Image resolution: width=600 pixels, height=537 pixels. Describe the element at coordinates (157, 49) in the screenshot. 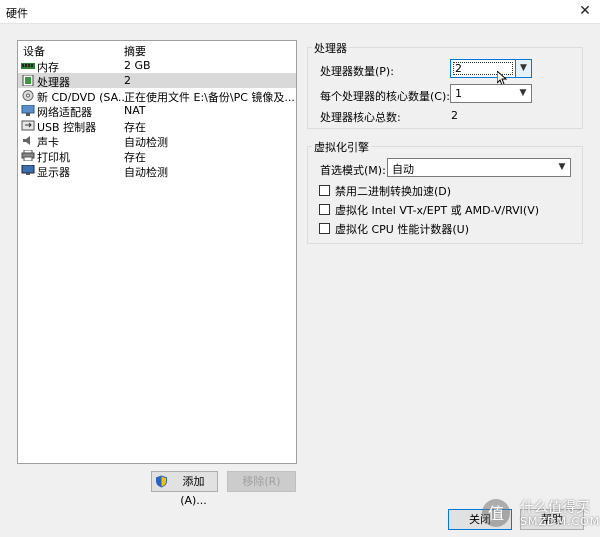

I see `device-list-header: 设备 摘要` at that location.